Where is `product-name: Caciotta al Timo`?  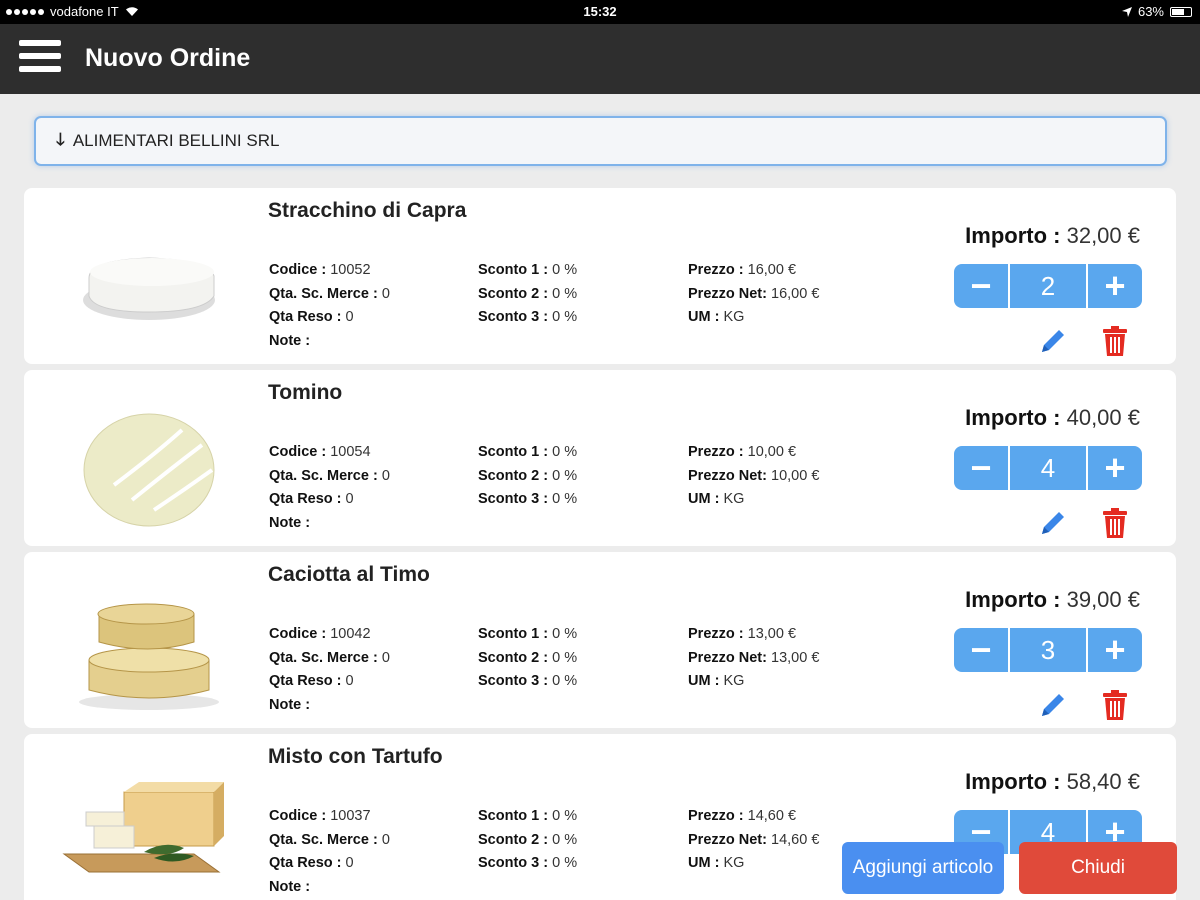
product-name: Caciotta al Timo is located at coordinates (349, 574).